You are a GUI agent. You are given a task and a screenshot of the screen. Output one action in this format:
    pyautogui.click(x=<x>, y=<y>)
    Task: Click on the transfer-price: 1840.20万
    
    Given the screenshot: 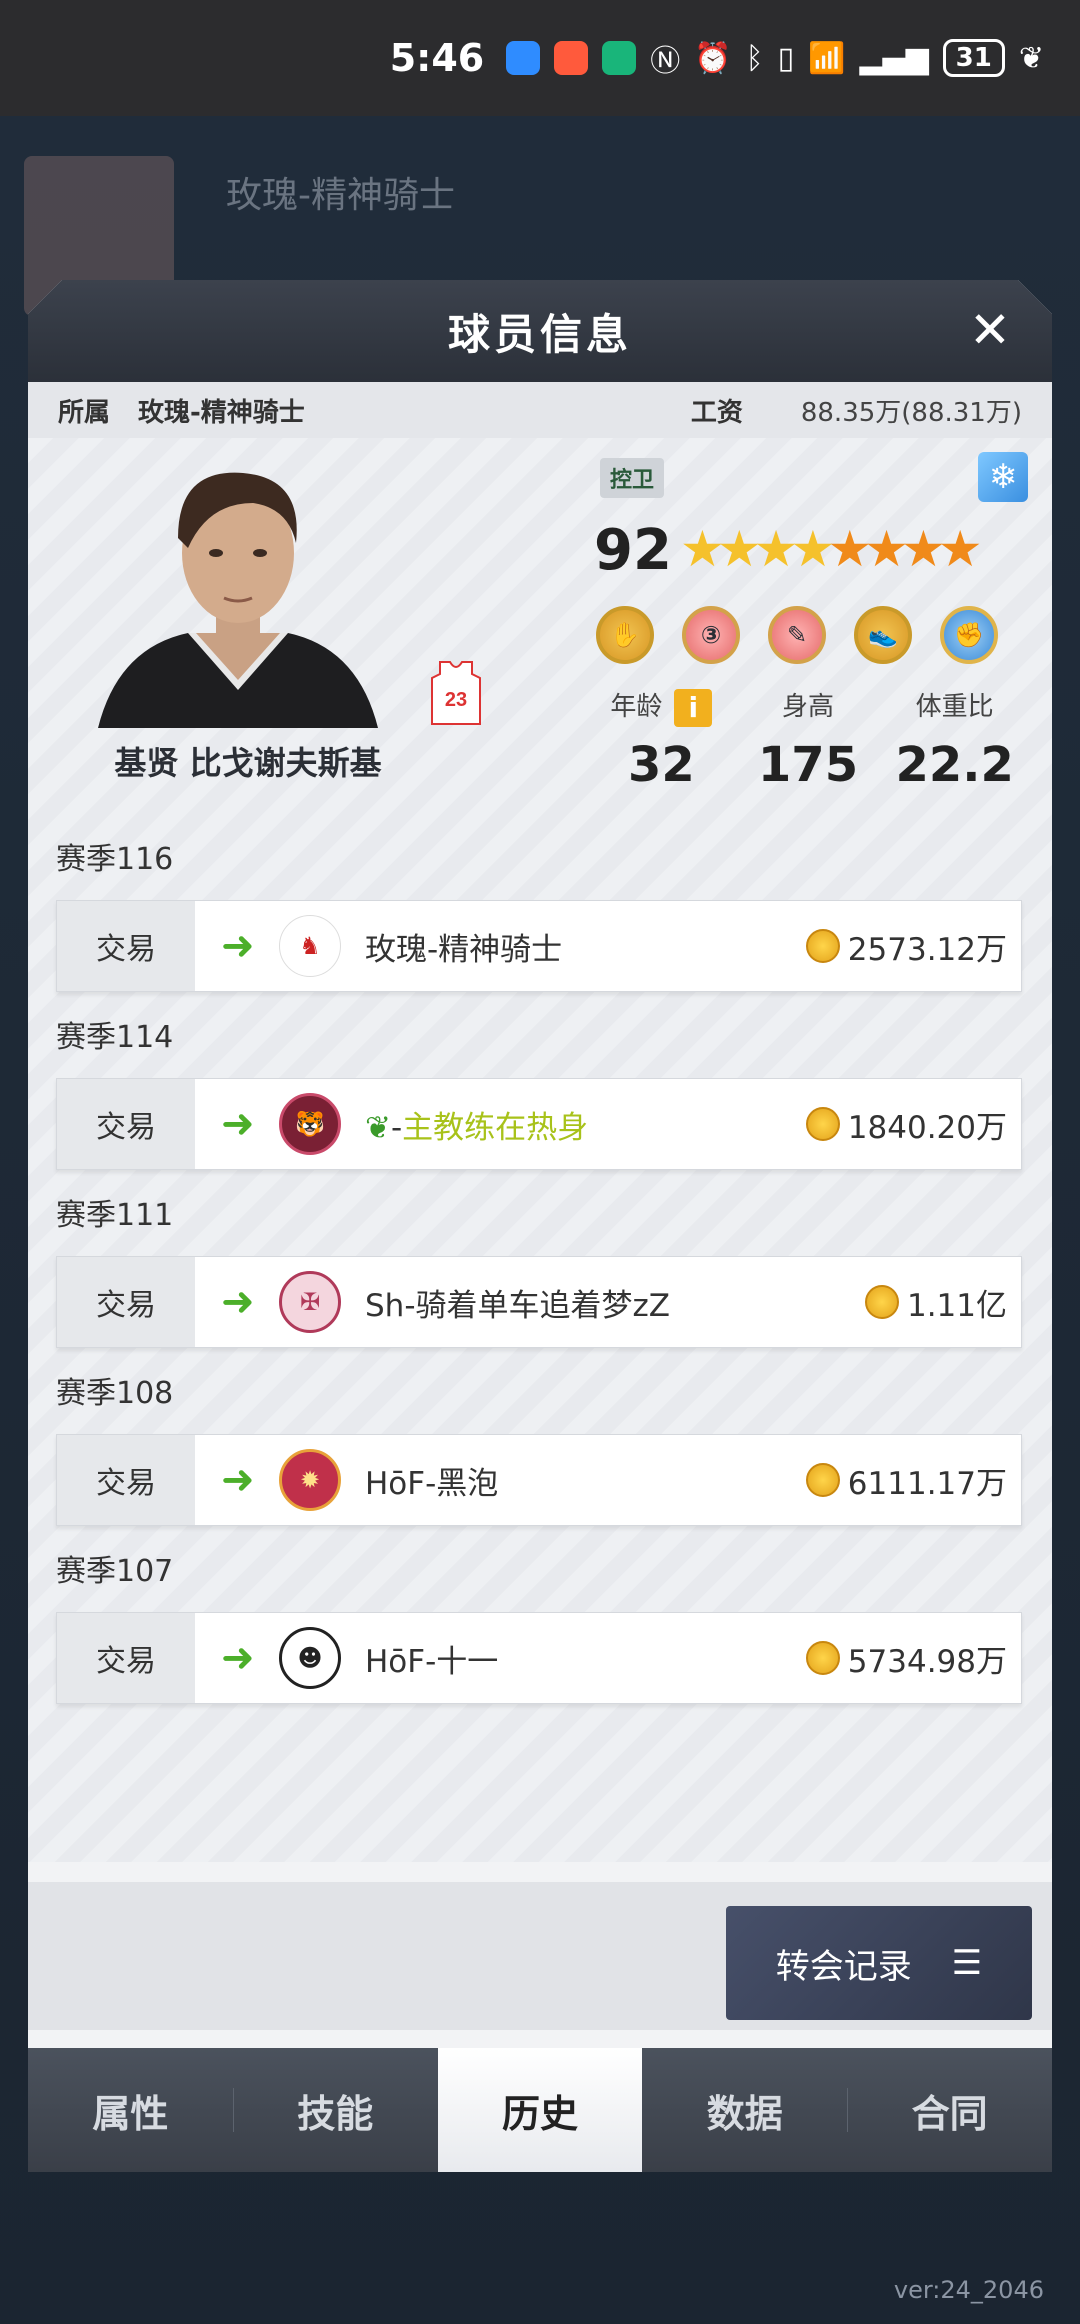 What is the action you would take?
    pyautogui.click(x=927, y=1127)
    